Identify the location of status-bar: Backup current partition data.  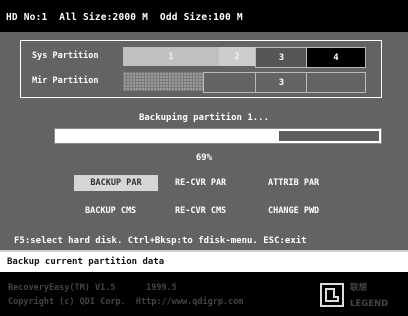
(204, 262).